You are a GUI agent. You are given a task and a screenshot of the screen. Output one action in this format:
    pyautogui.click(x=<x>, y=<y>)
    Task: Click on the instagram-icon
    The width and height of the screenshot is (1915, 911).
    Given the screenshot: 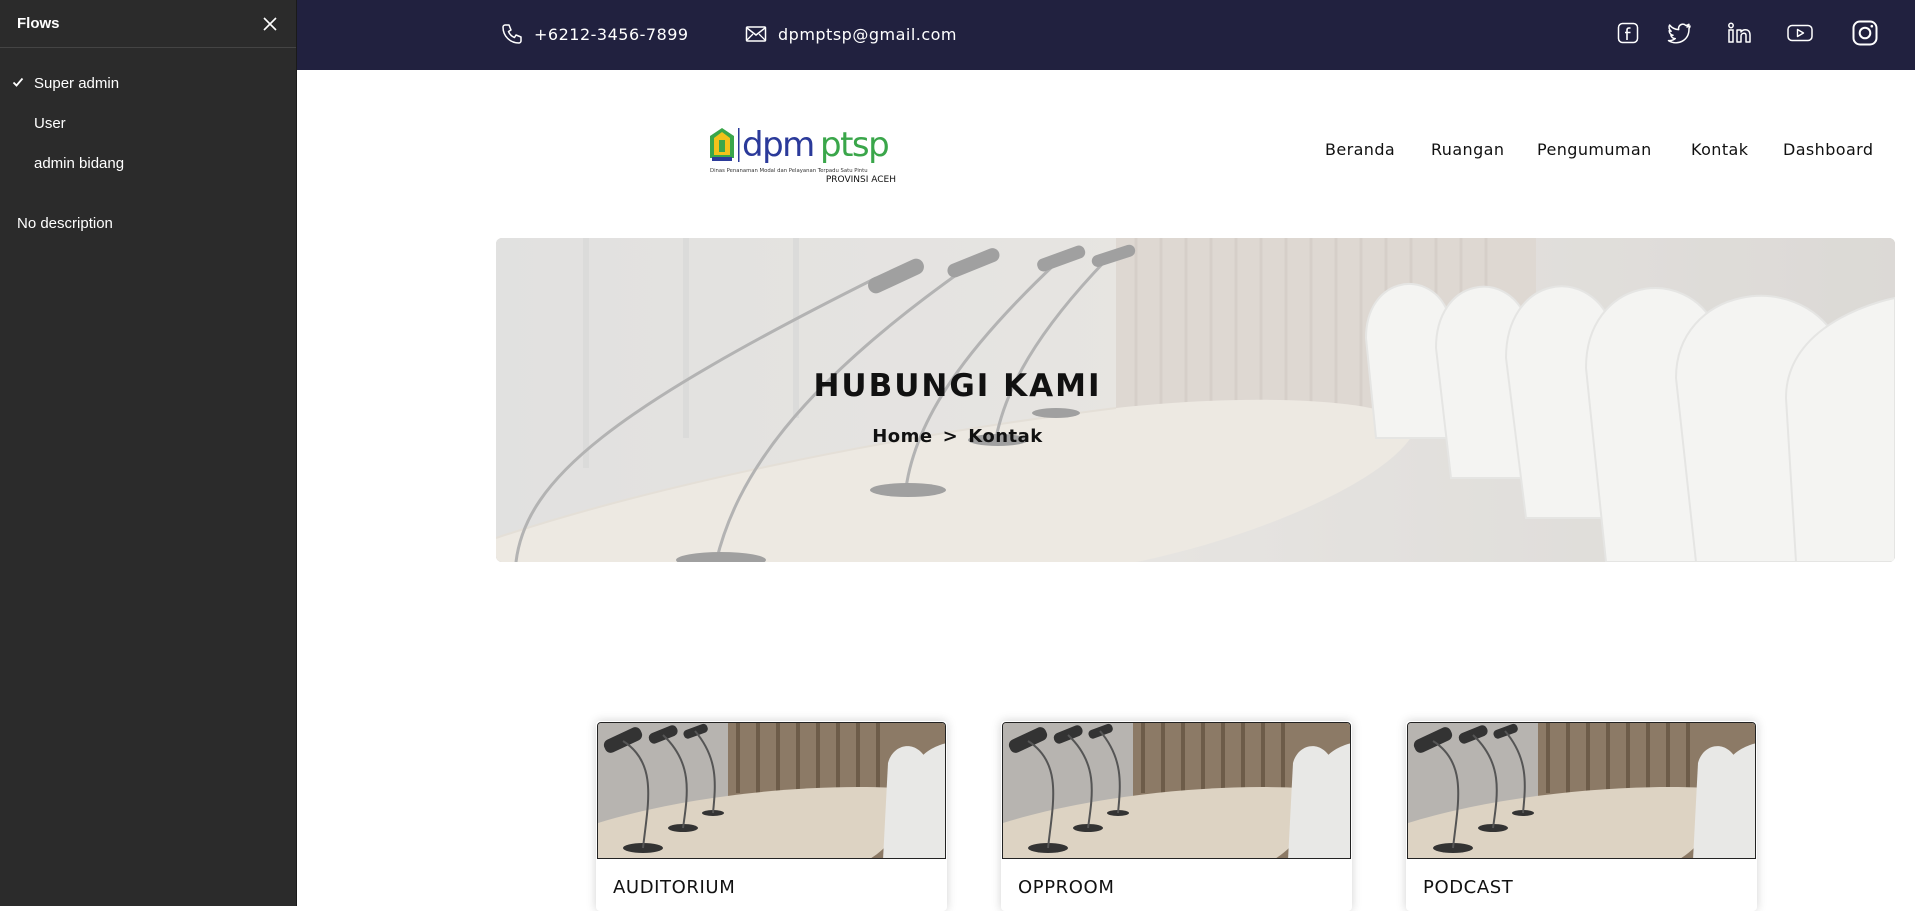 What is the action you would take?
    pyautogui.click(x=1865, y=33)
    